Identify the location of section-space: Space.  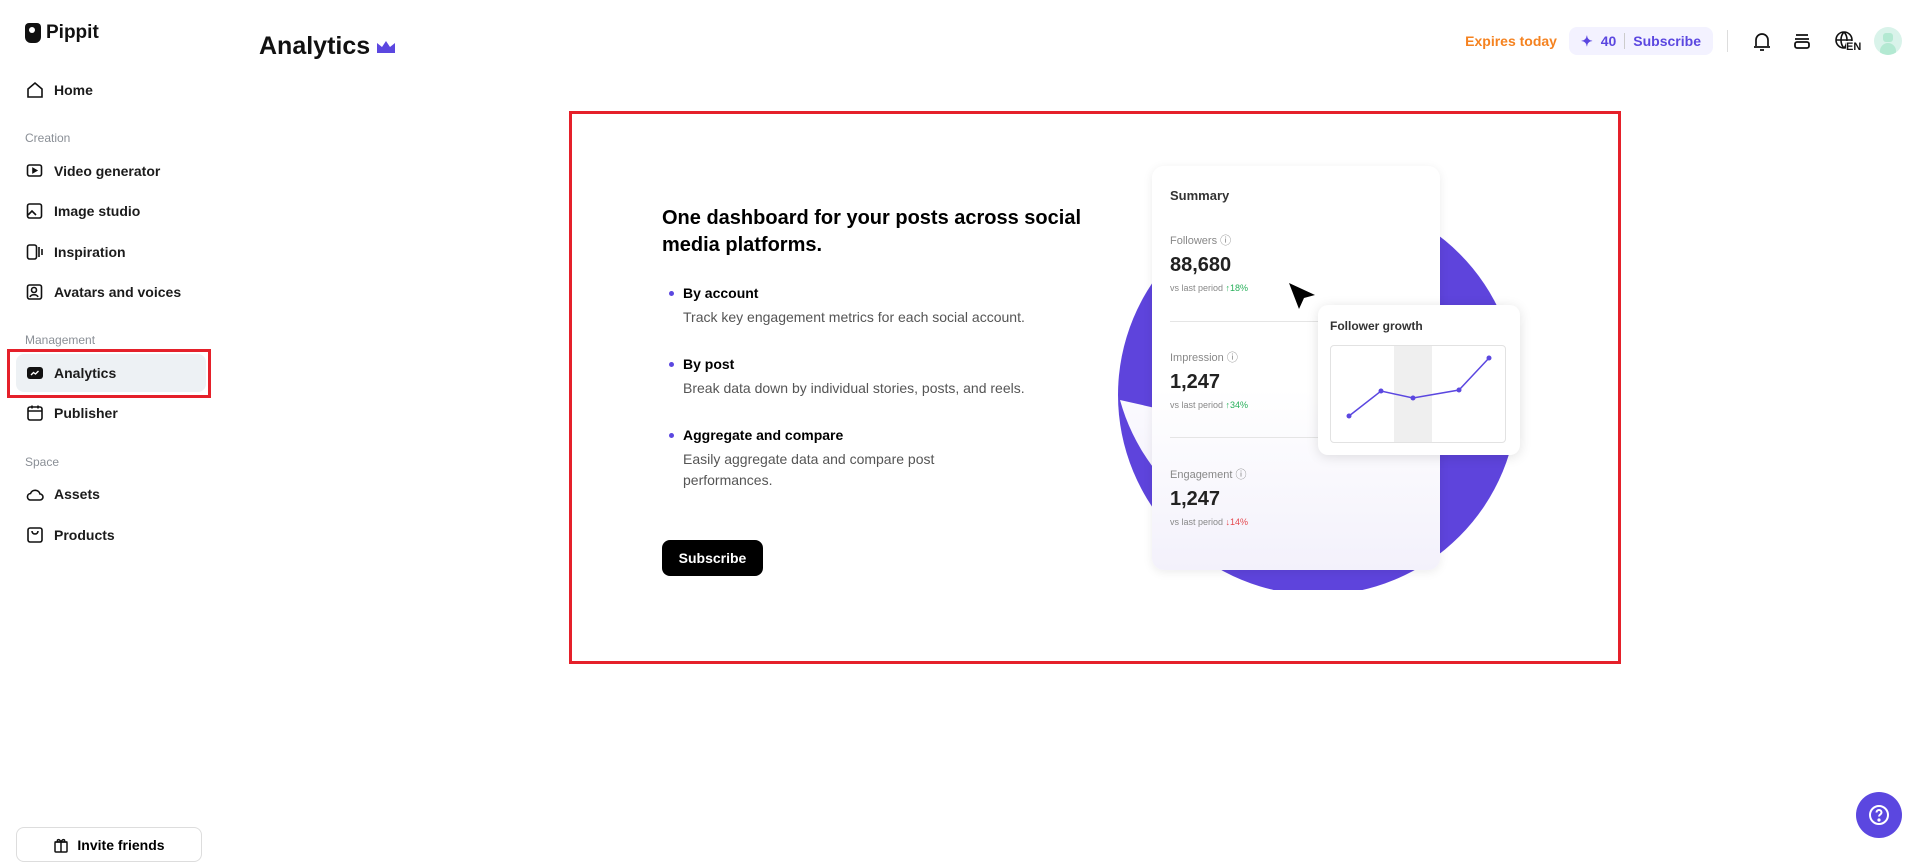
(42, 462).